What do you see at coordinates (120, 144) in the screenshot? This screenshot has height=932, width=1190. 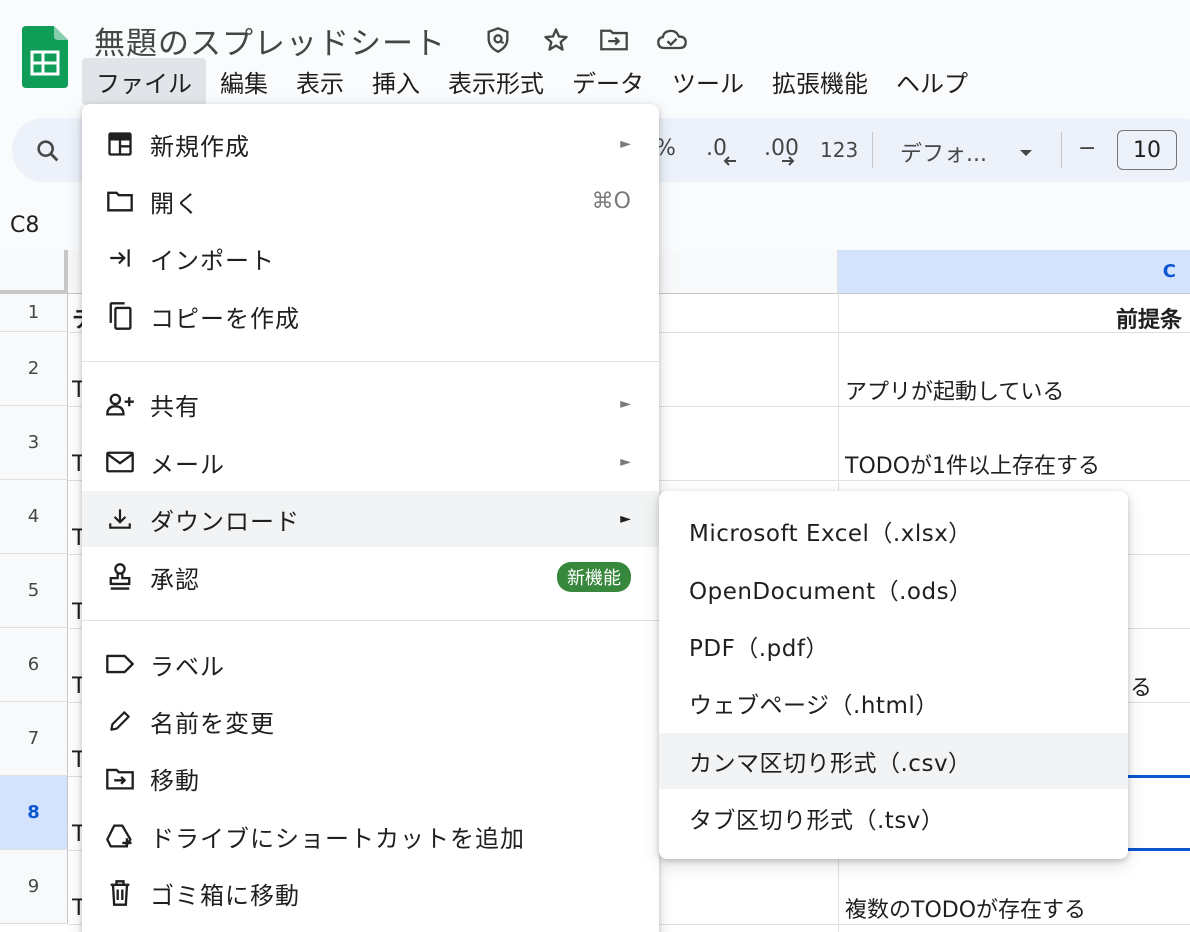 I see `new-sheet-icon` at bounding box center [120, 144].